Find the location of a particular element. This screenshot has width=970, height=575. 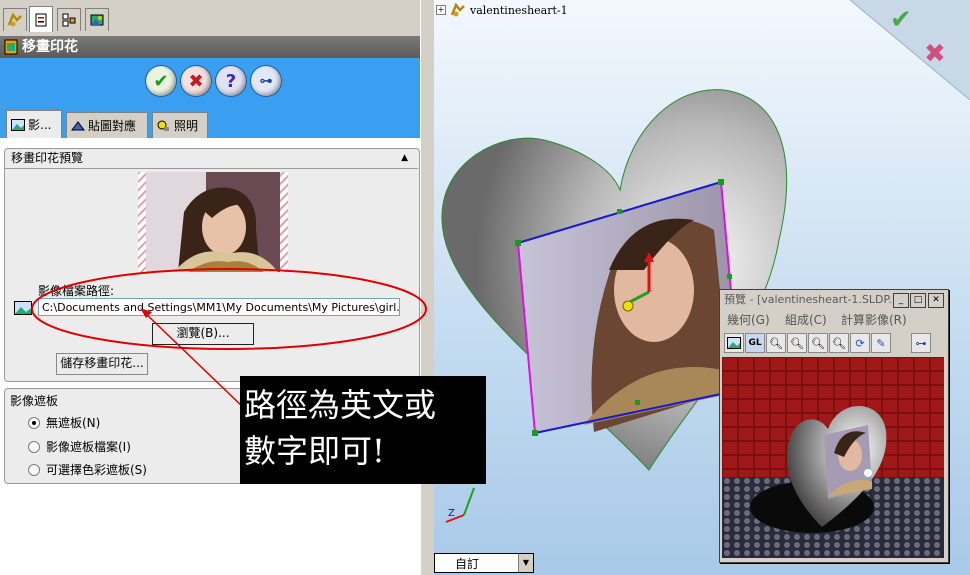

radio-mask-file: 影像遮板檔案(I) is located at coordinates (79, 446).